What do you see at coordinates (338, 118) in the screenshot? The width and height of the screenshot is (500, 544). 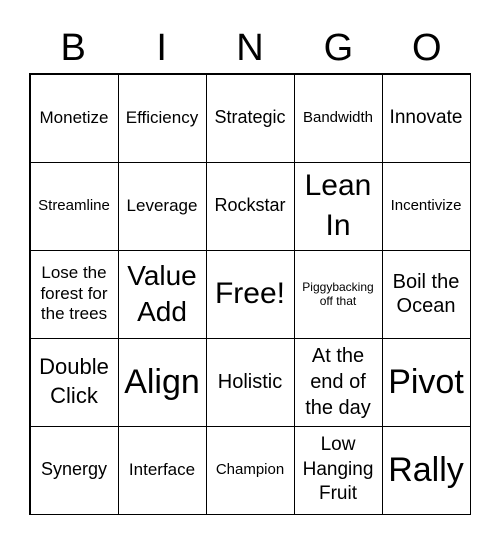 I see `bingo-cell: Bandwidth` at bounding box center [338, 118].